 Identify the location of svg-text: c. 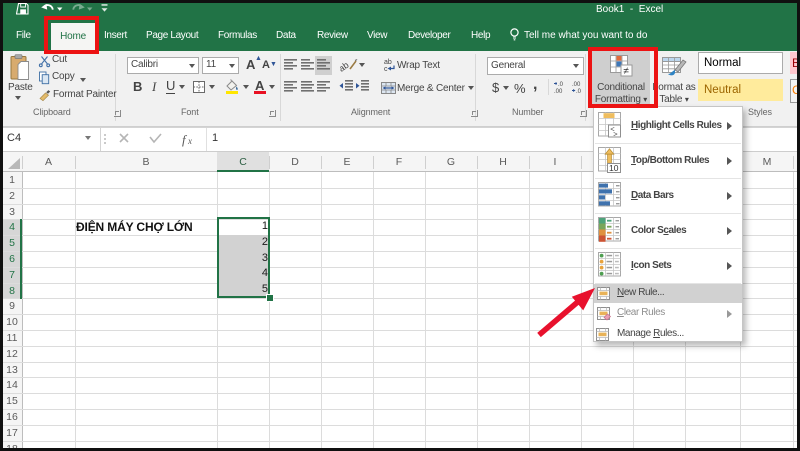
(386, 69).